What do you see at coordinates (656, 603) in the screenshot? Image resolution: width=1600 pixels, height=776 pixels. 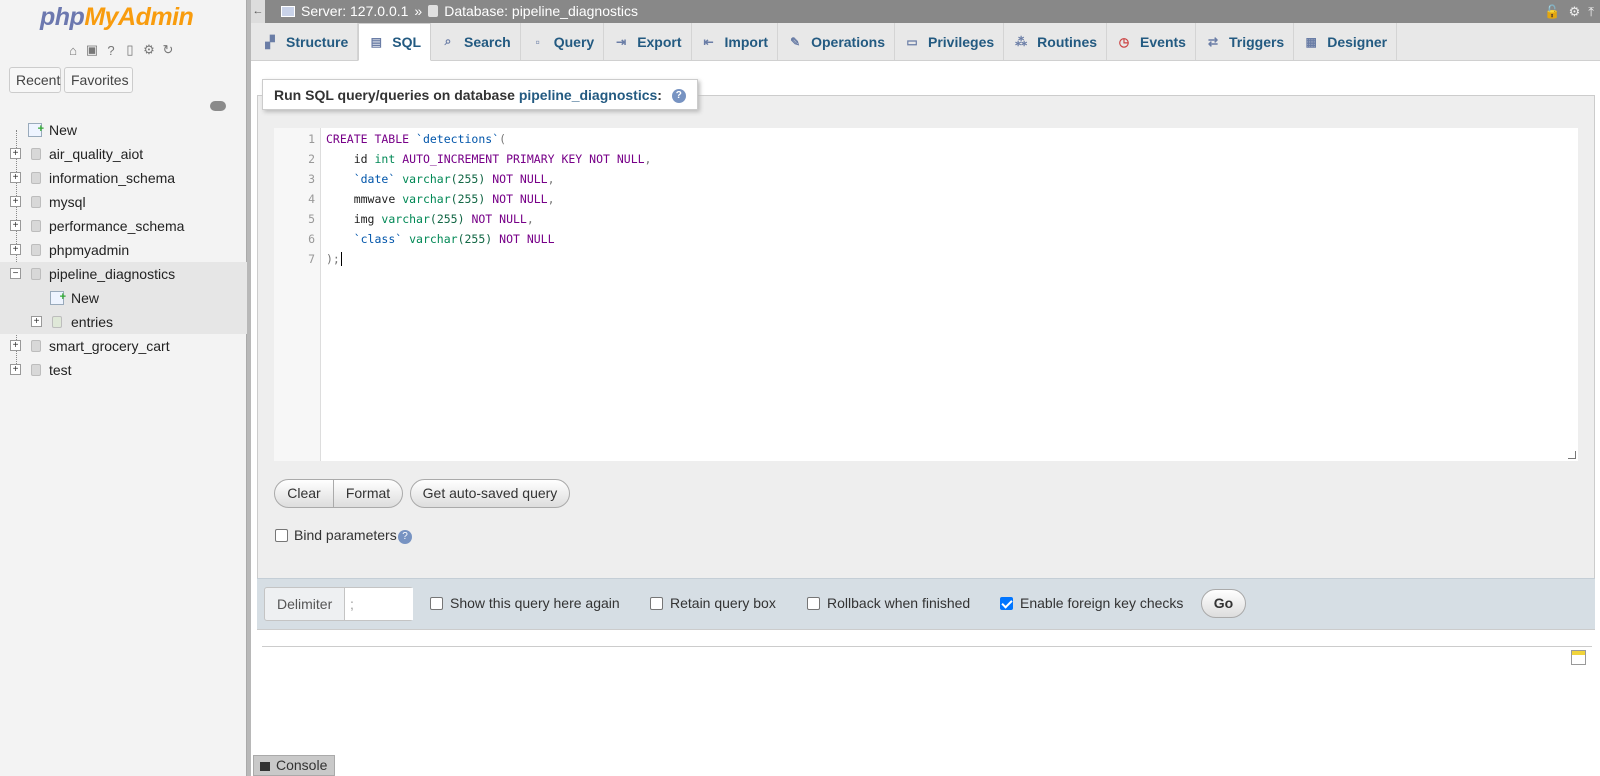 I see `retain-query-box-checkbox` at bounding box center [656, 603].